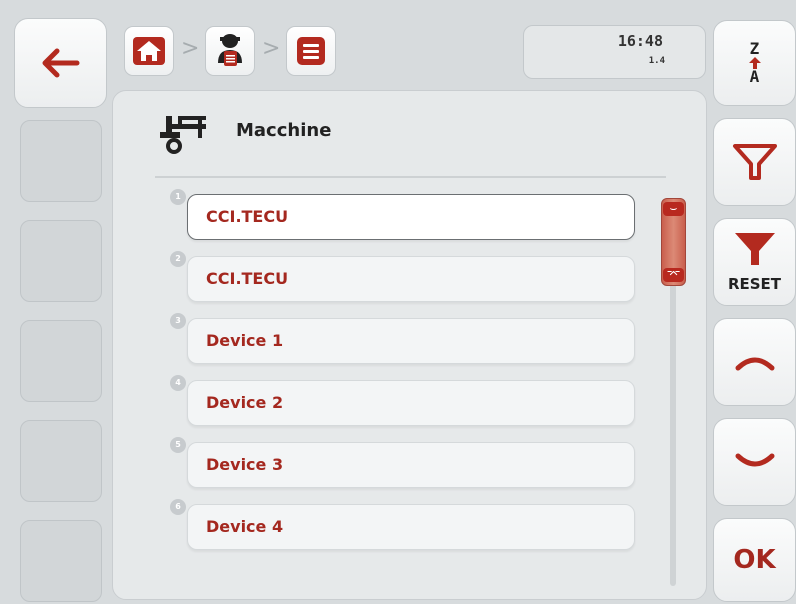  Describe the element at coordinates (402, 338) in the screenshot. I see `list-item: 3 Device 1` at that location.